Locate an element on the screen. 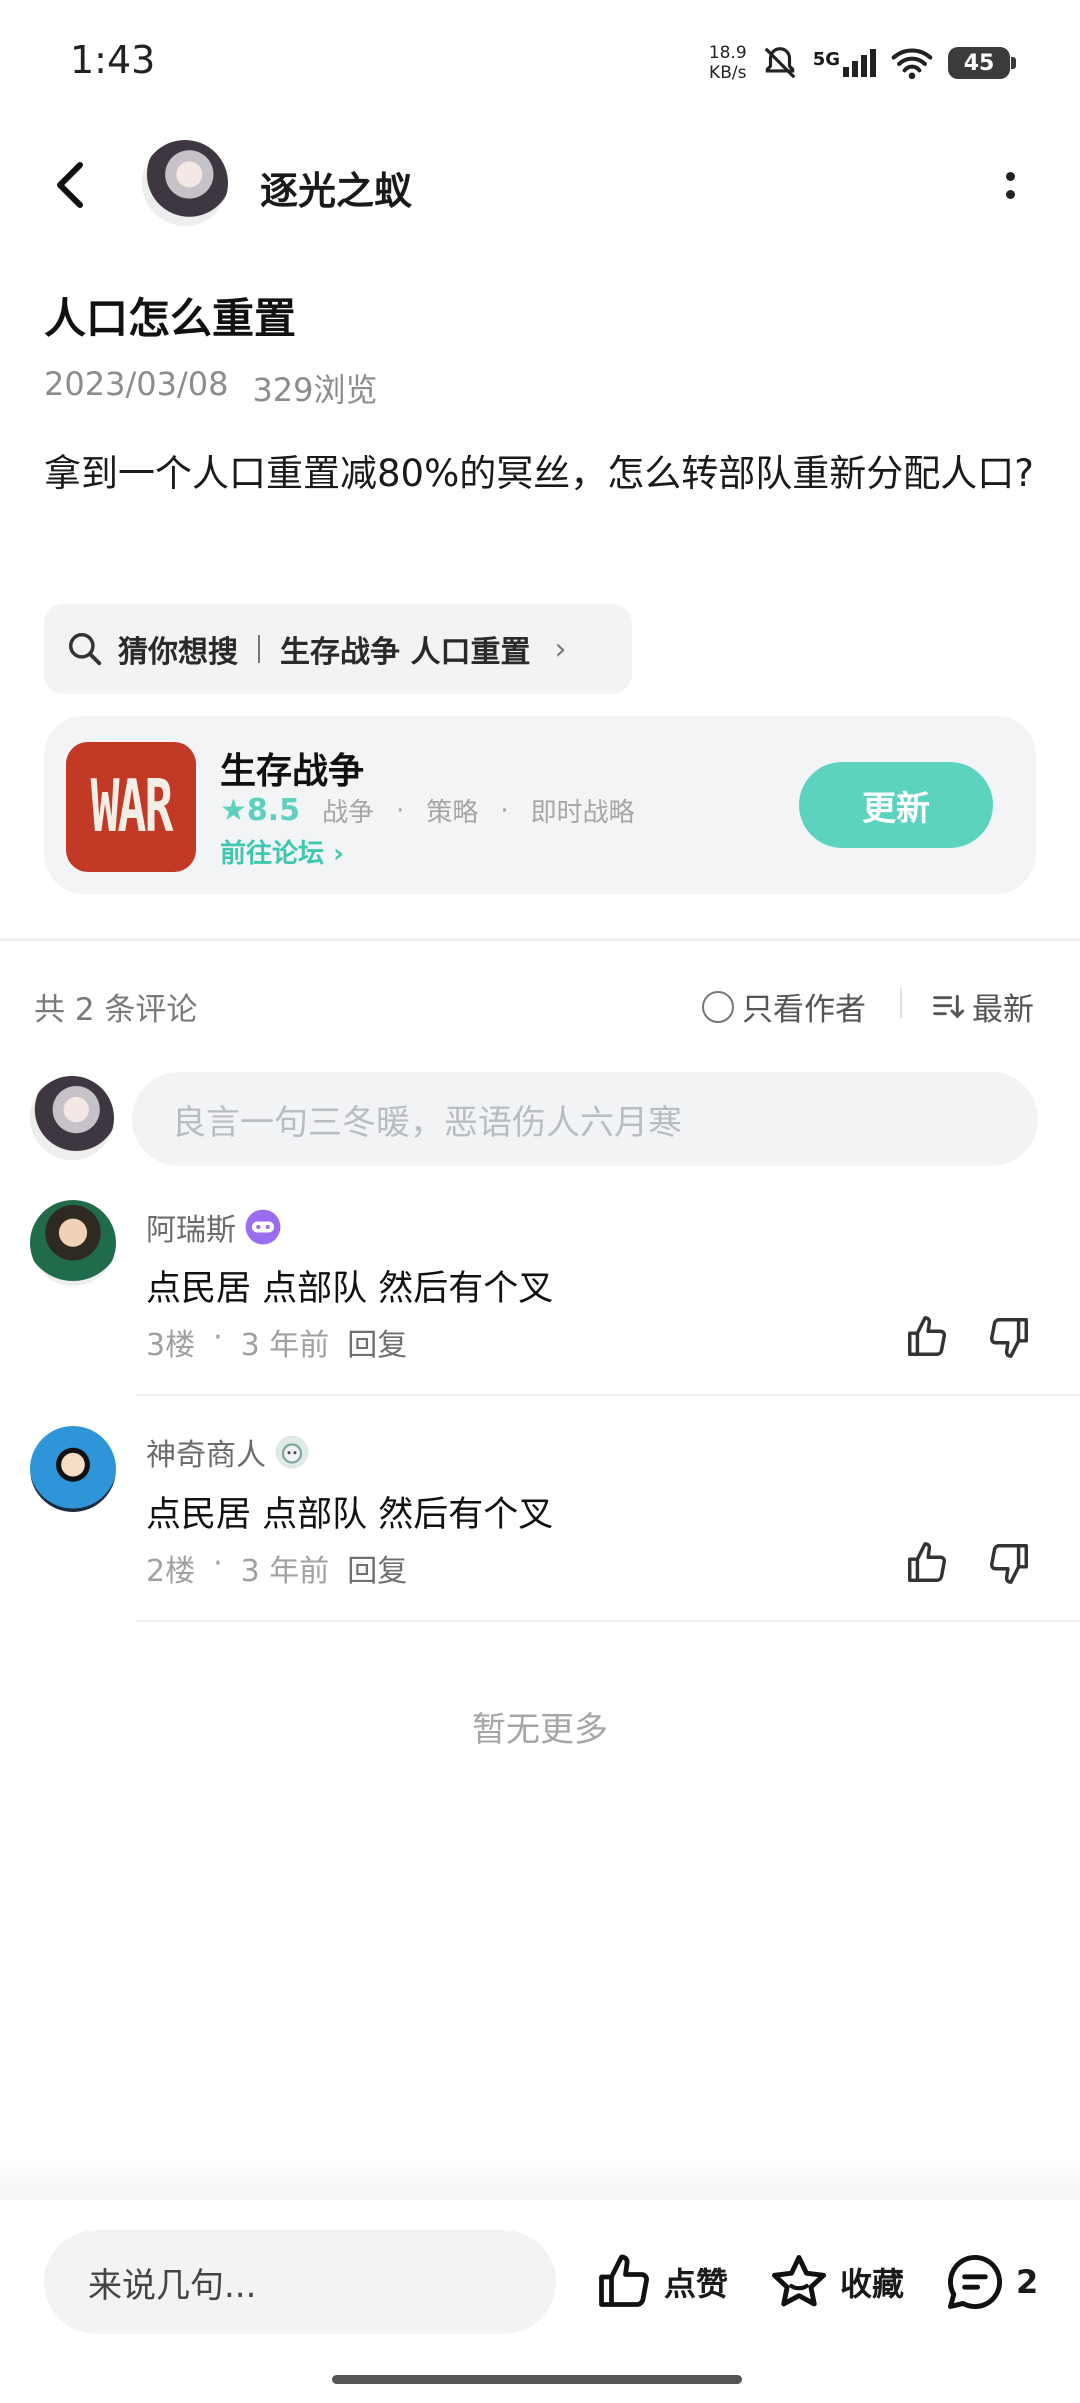  back-button is located at coordinates (70, 185).